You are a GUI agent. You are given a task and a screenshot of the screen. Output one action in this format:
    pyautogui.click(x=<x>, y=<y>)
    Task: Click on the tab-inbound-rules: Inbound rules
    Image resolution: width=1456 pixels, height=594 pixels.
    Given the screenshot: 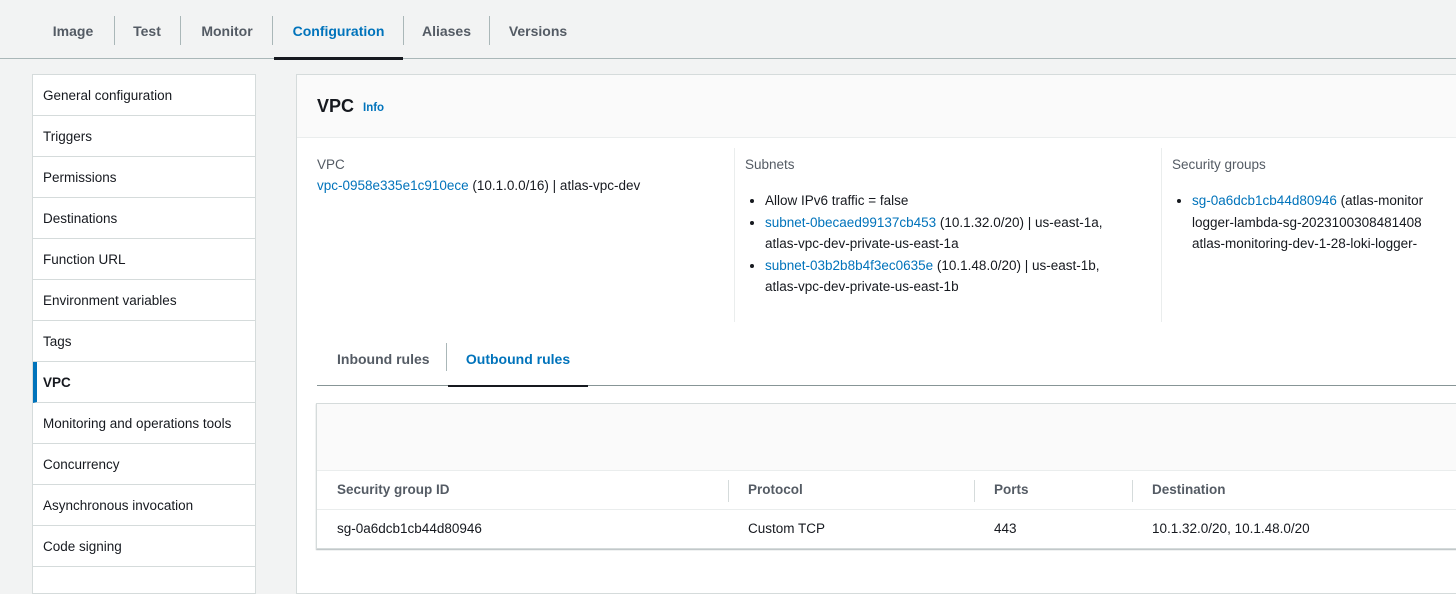 What is the action you would take?
    pyautogui.click(x=387, y=363)
    